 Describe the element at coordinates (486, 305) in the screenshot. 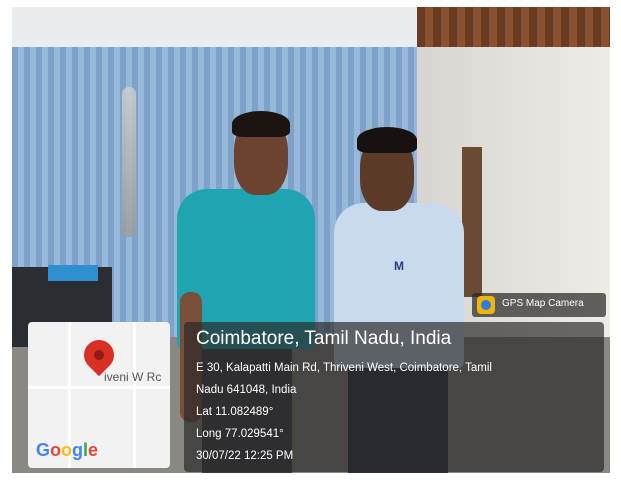

I see `camera-app-icon` at that location.